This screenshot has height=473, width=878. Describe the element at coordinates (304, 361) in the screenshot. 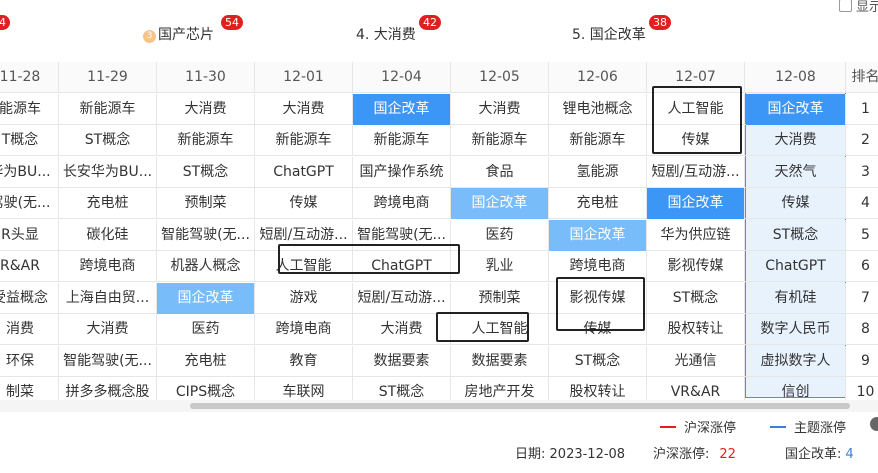

I see `concept-cell: 教育` at that location.